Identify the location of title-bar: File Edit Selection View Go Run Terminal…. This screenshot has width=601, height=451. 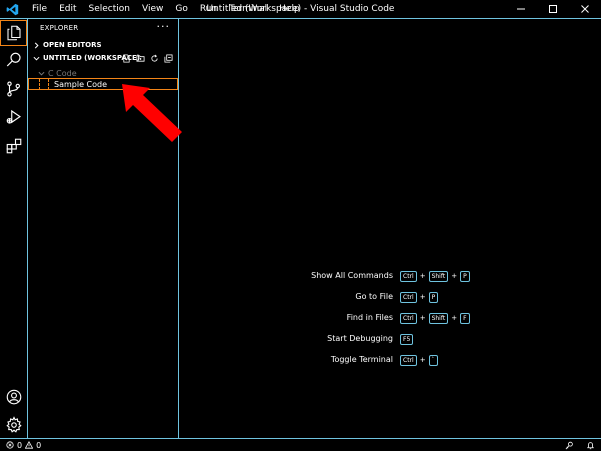
(300, 9).